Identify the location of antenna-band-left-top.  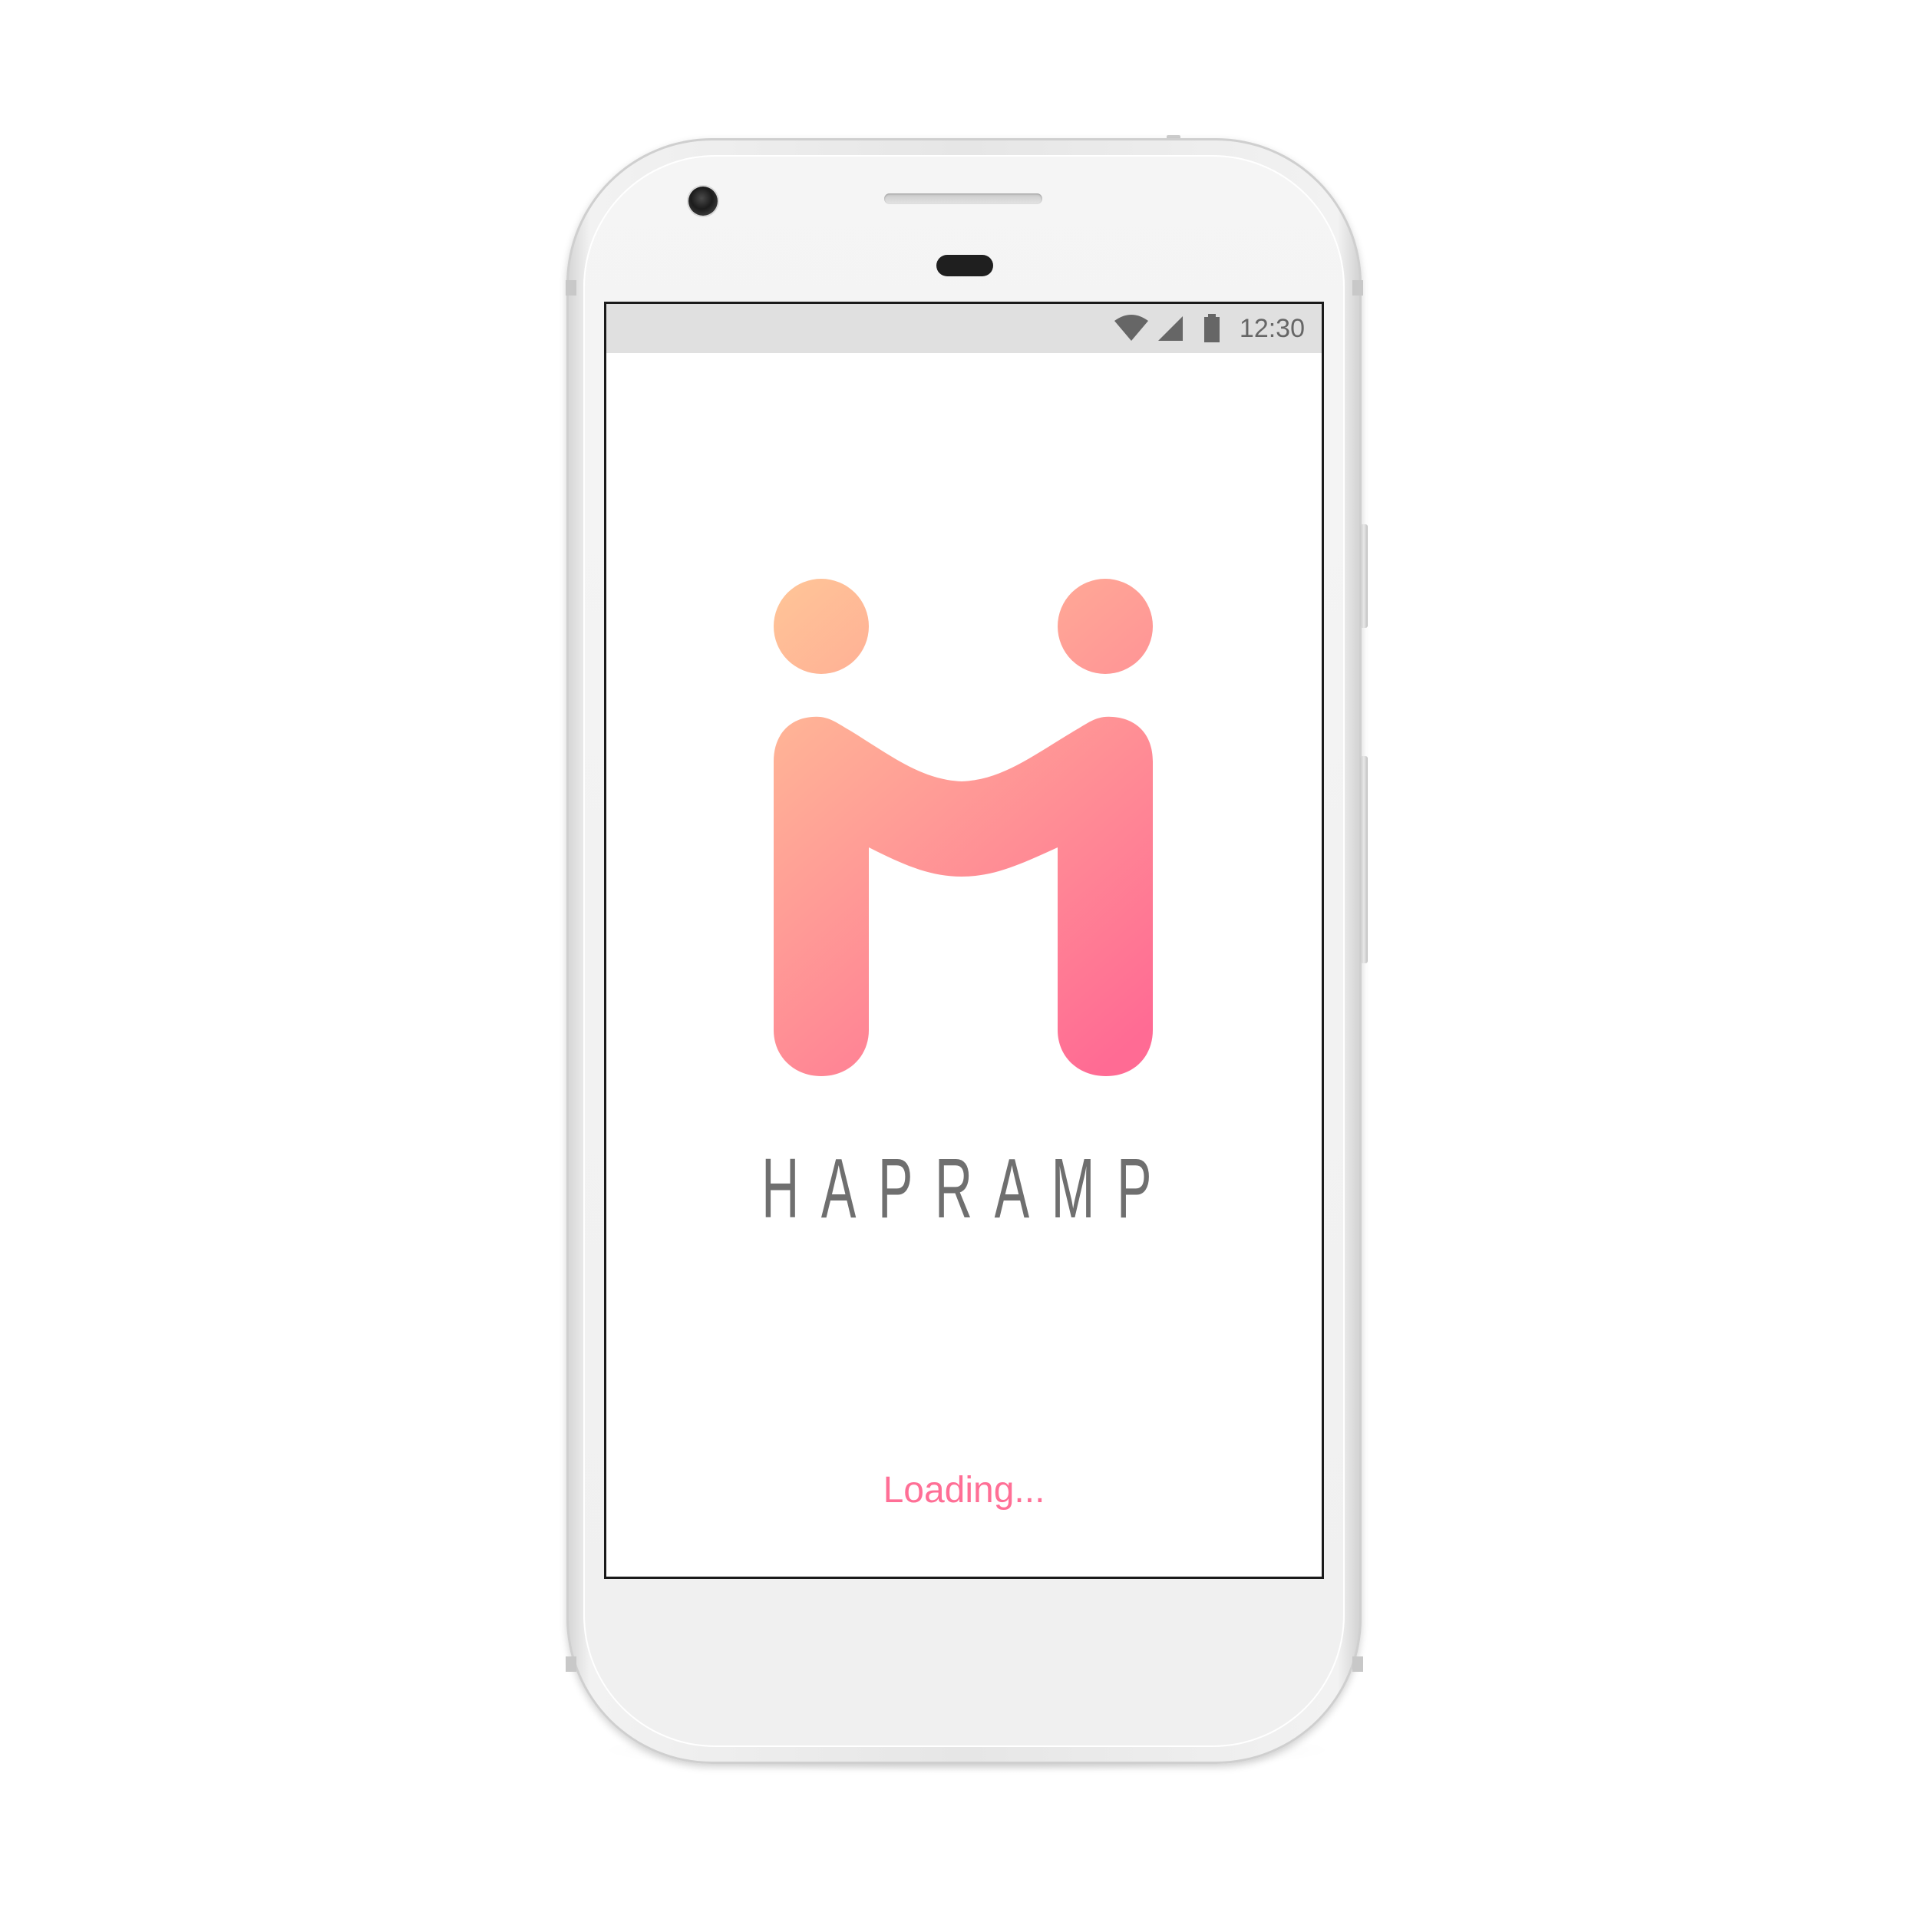
(571, 288).